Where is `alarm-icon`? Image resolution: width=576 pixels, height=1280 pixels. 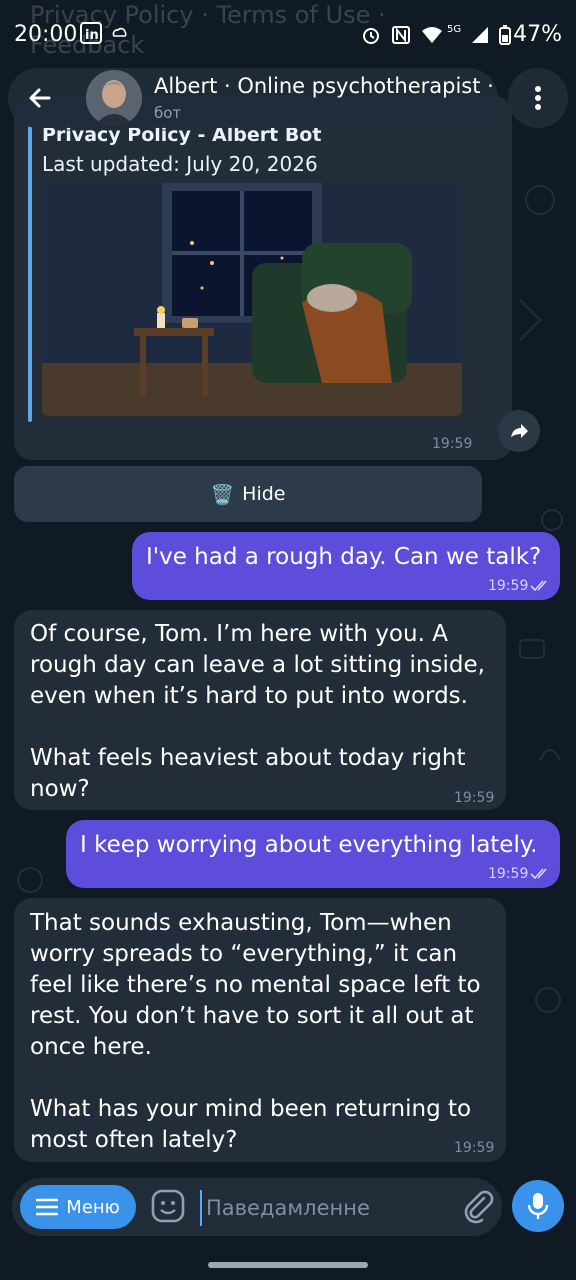 alarm-icon is located at coordinates (370, 35).